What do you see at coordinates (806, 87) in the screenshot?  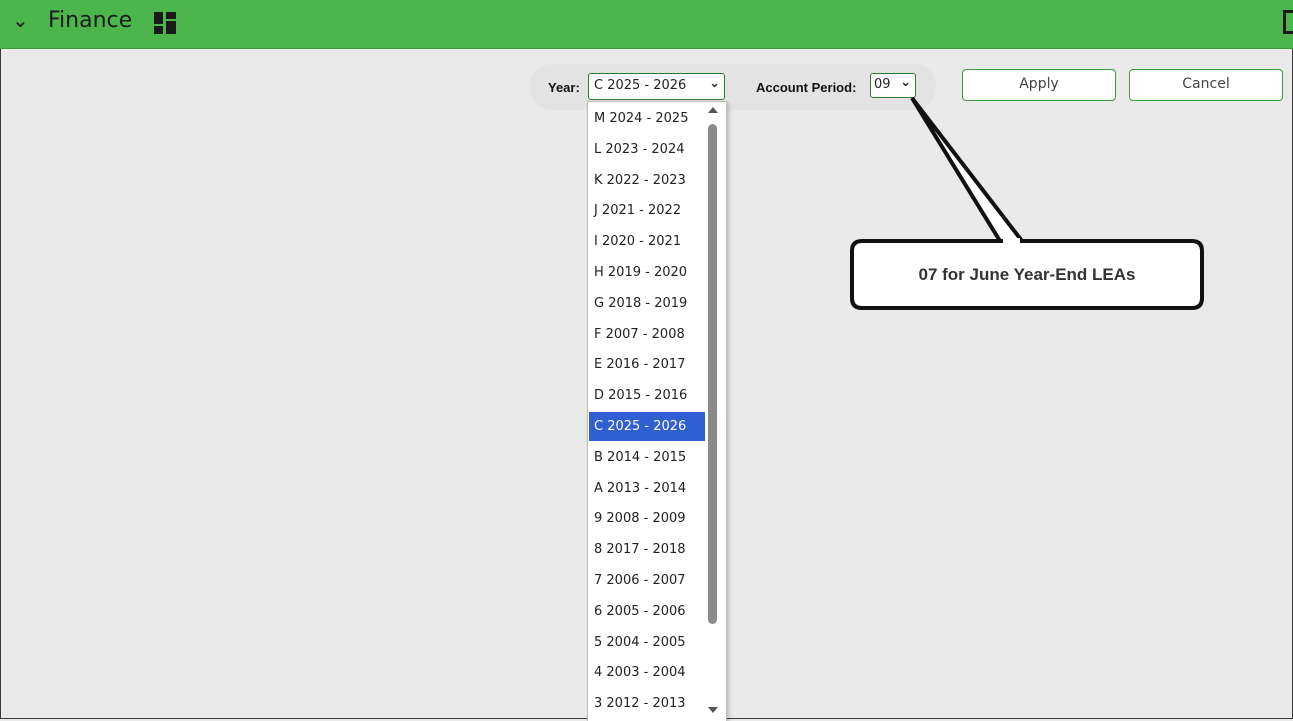 I see `account-period-label: Account Period:` at bounding box center [806, 87].